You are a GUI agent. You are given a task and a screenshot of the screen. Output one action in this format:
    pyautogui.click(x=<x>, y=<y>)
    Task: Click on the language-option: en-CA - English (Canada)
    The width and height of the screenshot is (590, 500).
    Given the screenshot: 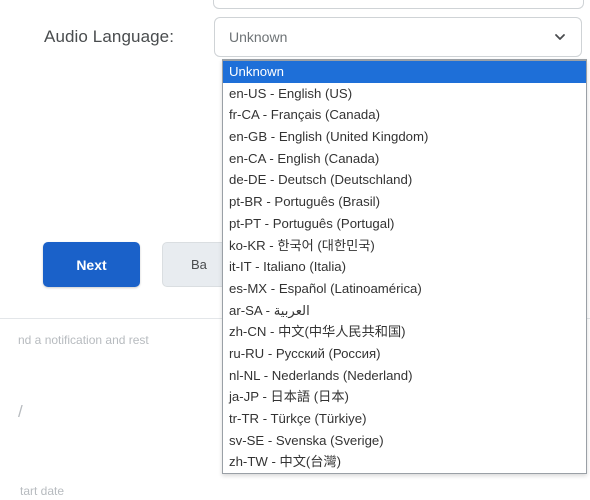 What is the action you would take?
    pyautogui.click(x=404, y=159)
    